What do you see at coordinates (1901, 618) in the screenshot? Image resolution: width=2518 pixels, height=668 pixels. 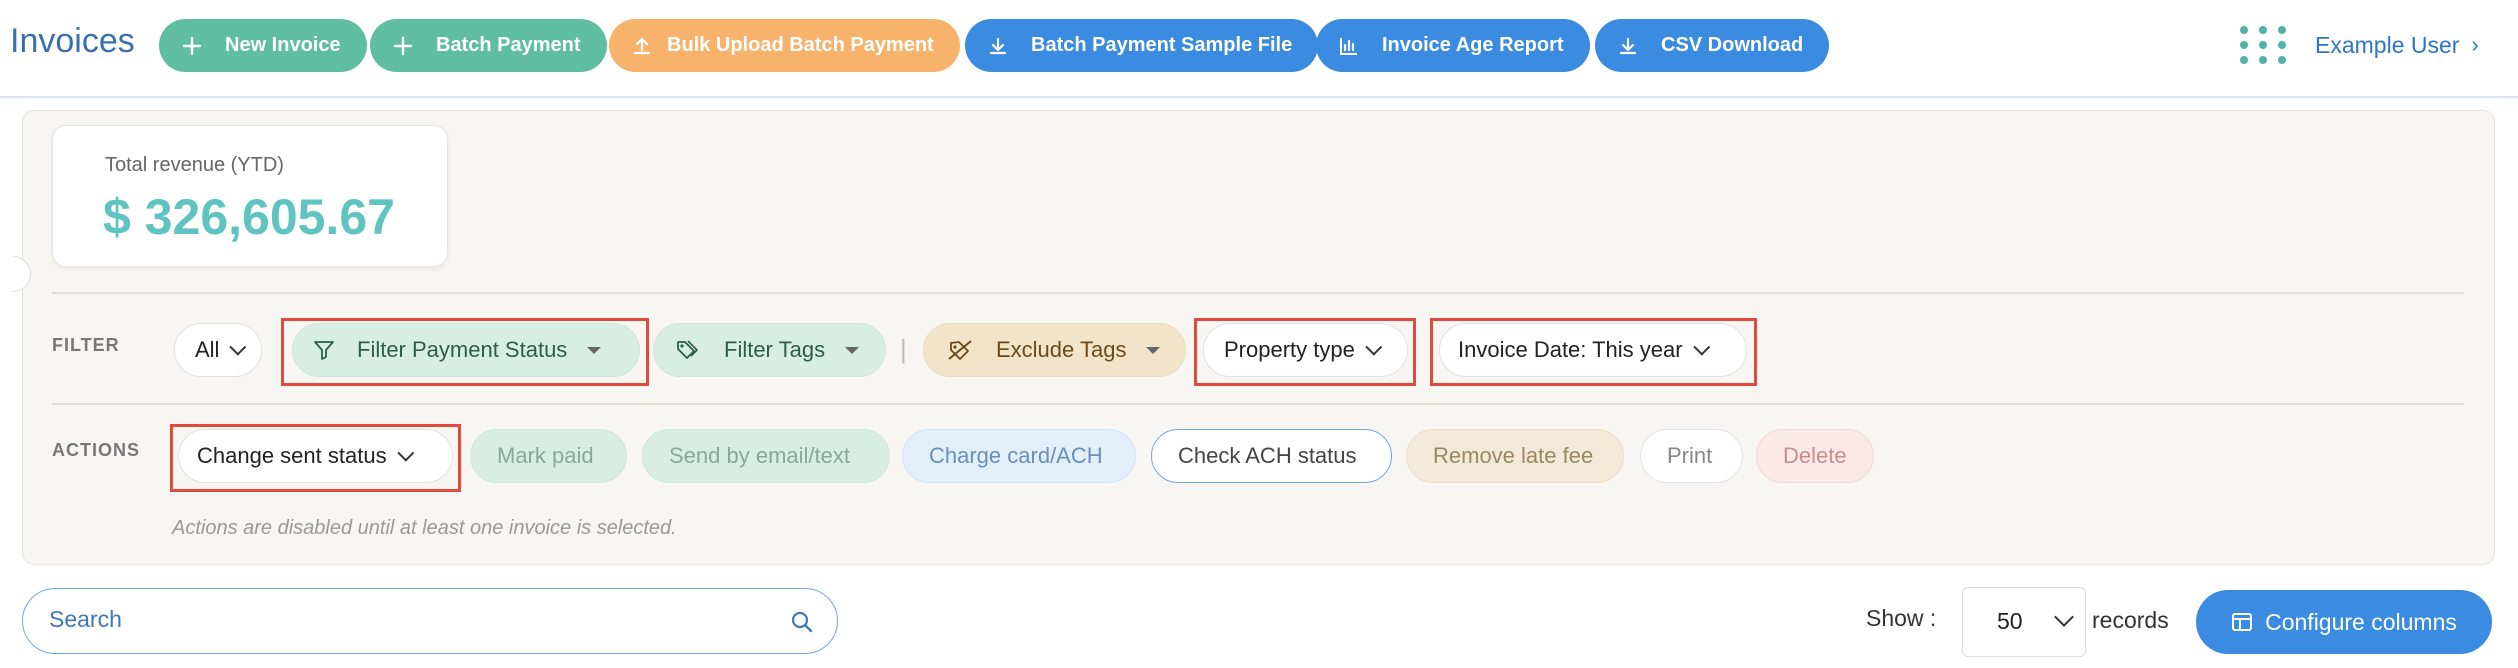 I see `show-label: Show :` at bounding box center [1901, 618].